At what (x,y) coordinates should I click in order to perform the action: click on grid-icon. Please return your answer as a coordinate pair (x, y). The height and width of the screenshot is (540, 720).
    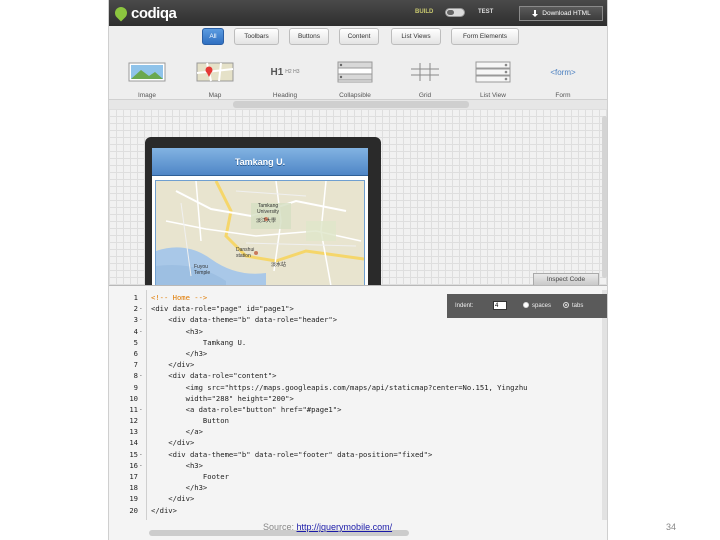
    Looking at the image, I should click on (425, 72).